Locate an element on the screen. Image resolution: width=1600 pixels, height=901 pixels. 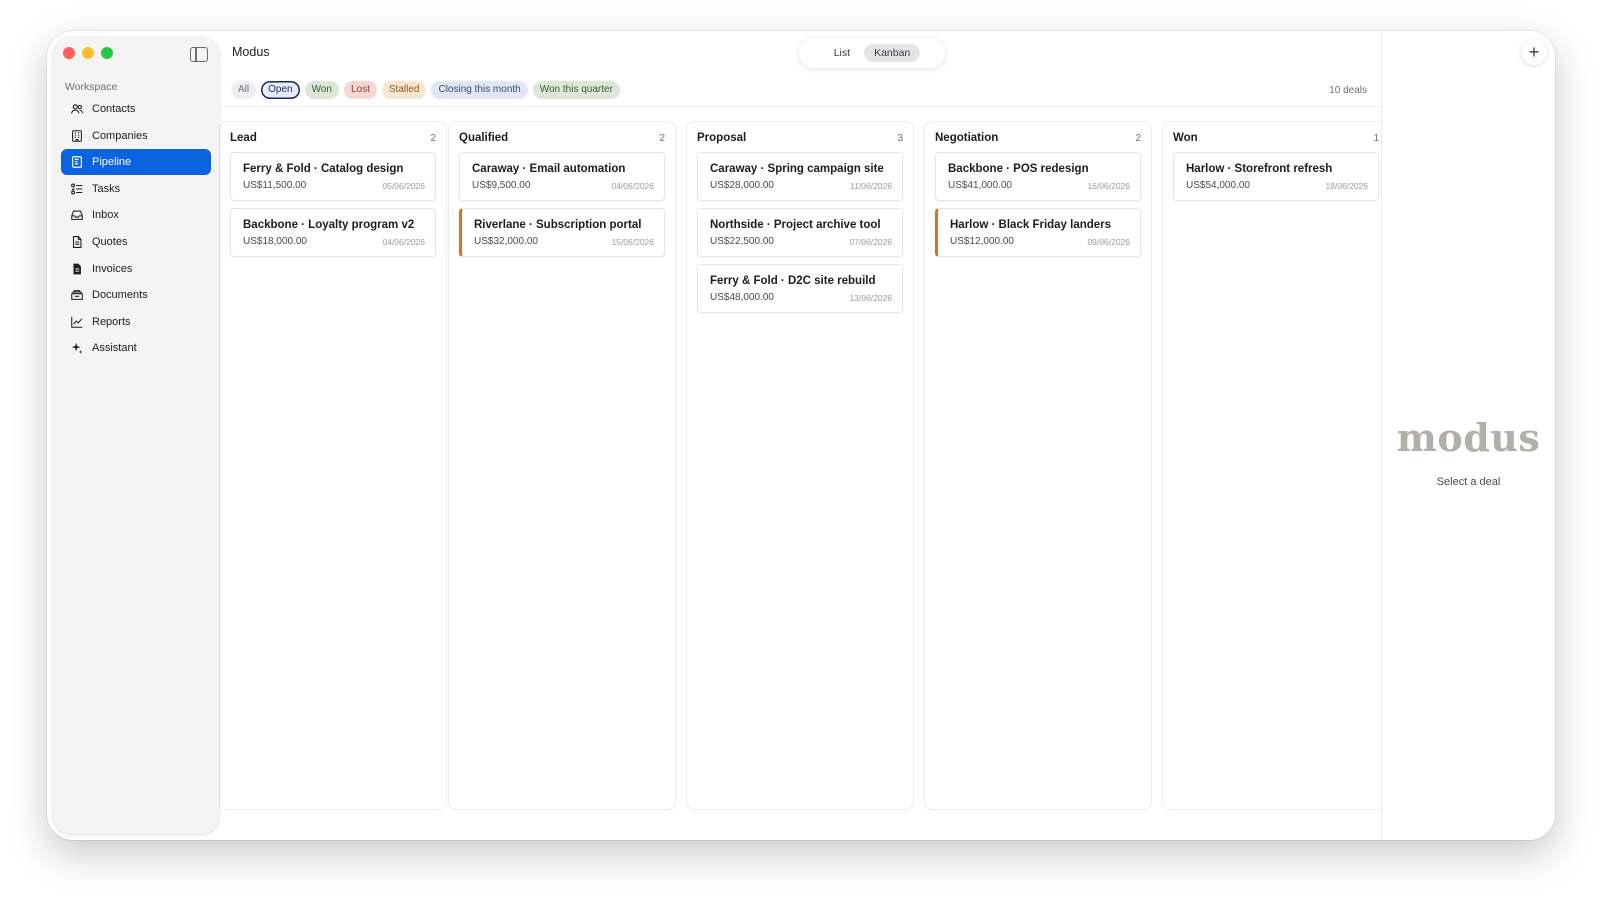
minimize-window-button is located at coordinates (88, 53).